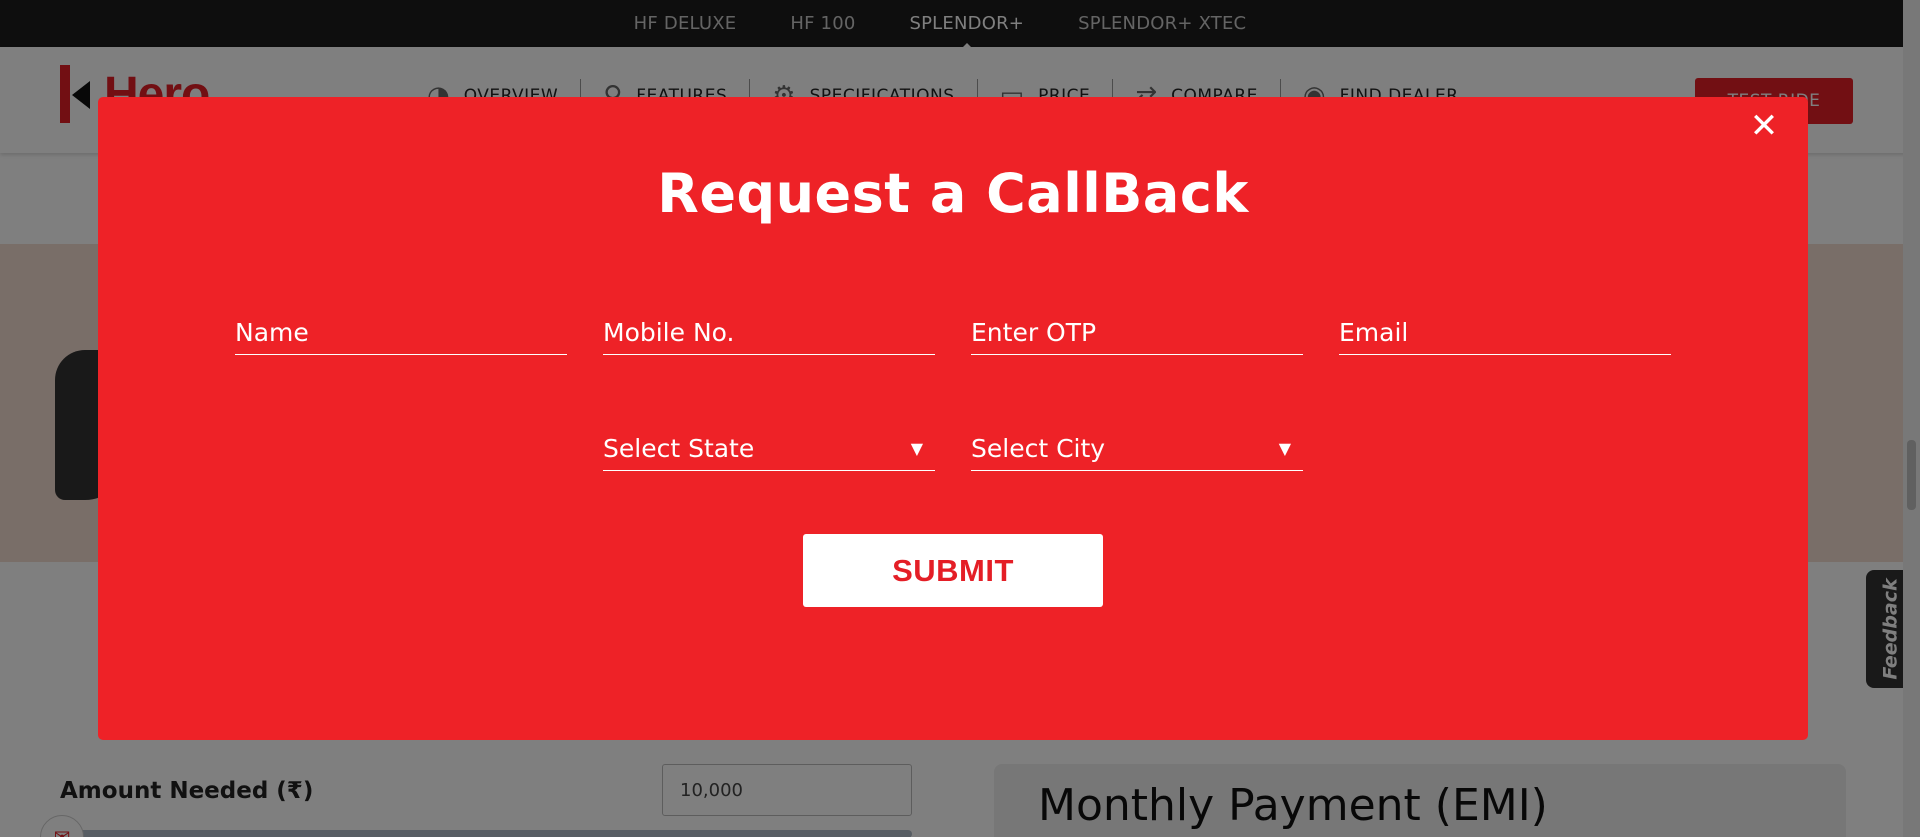 The height and width of the screenshot is (837, 1920). I want to click on mobile-input, so click(769, 332).